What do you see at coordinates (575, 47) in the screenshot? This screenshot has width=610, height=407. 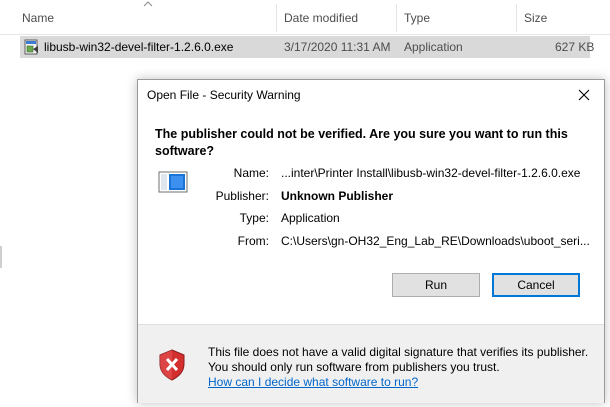 I see `file-size: 627 KB` at bounding box center [575, 47].